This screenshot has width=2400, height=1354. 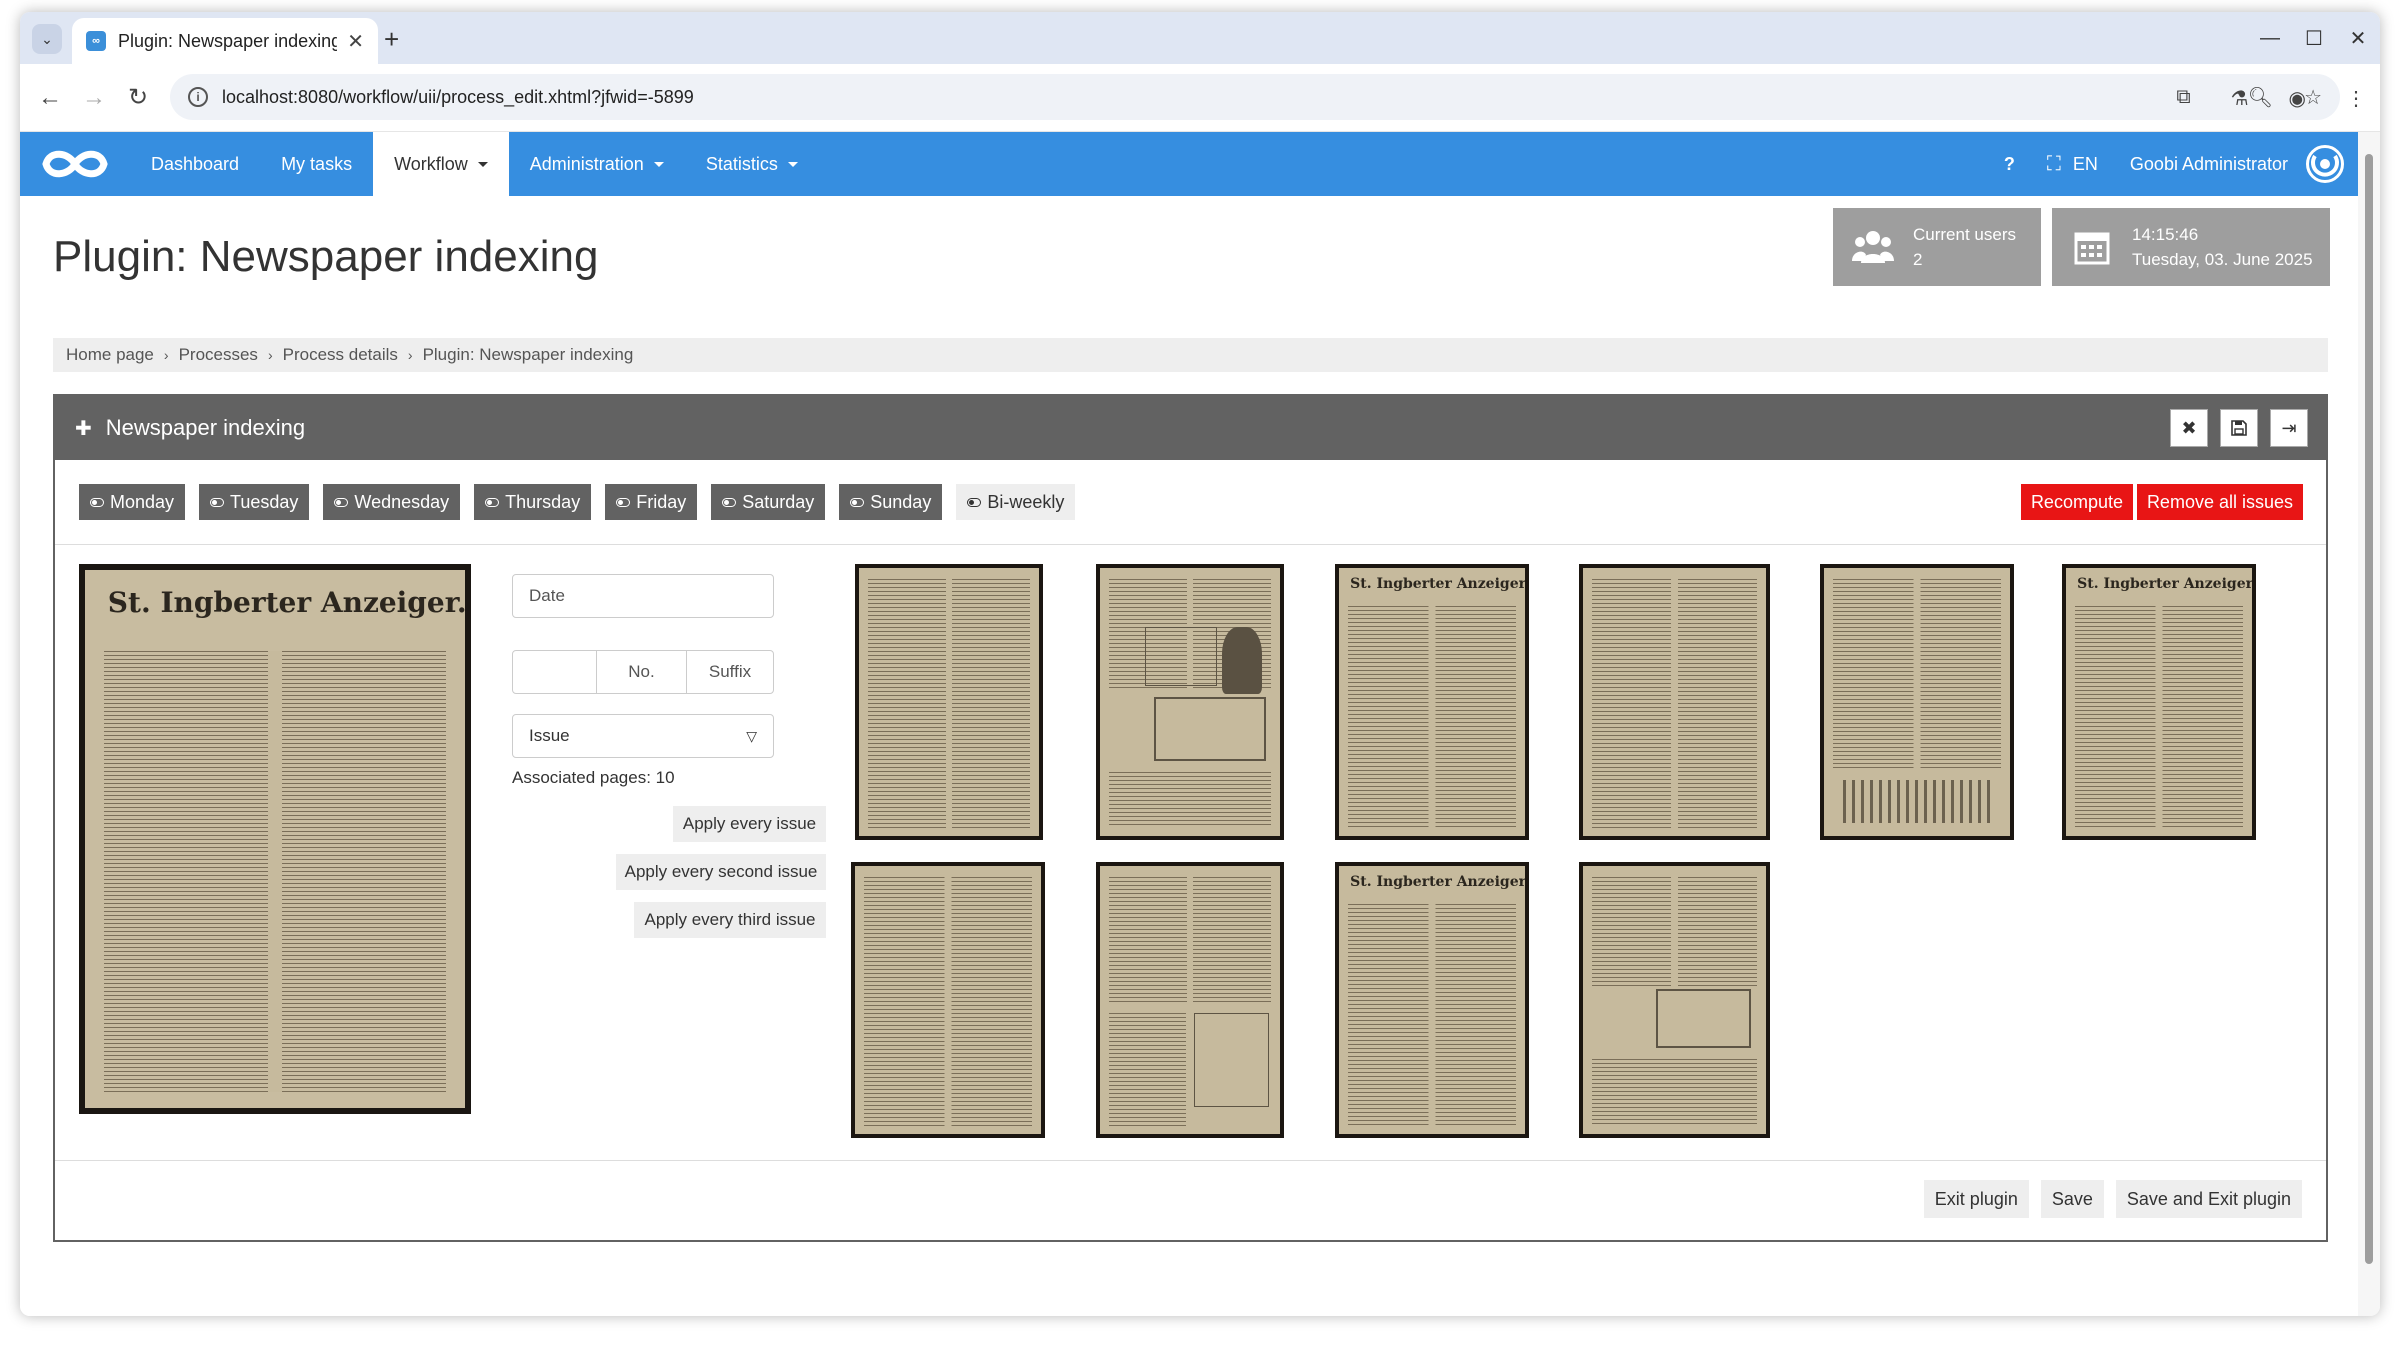 What do you see at coordinates (2107, 1199) in the screenshot?
I see `footer-buttons: Exit plugin Save Save and Exit plugin` at bounding box center [2107, 1199].